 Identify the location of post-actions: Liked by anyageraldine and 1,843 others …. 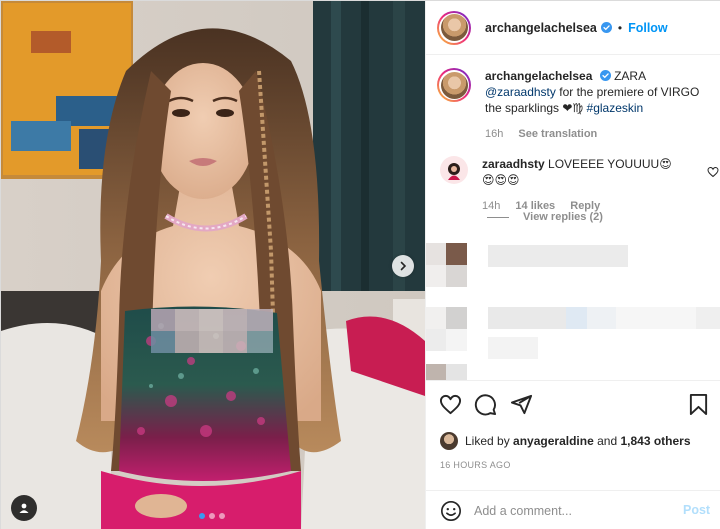
(573, 439).